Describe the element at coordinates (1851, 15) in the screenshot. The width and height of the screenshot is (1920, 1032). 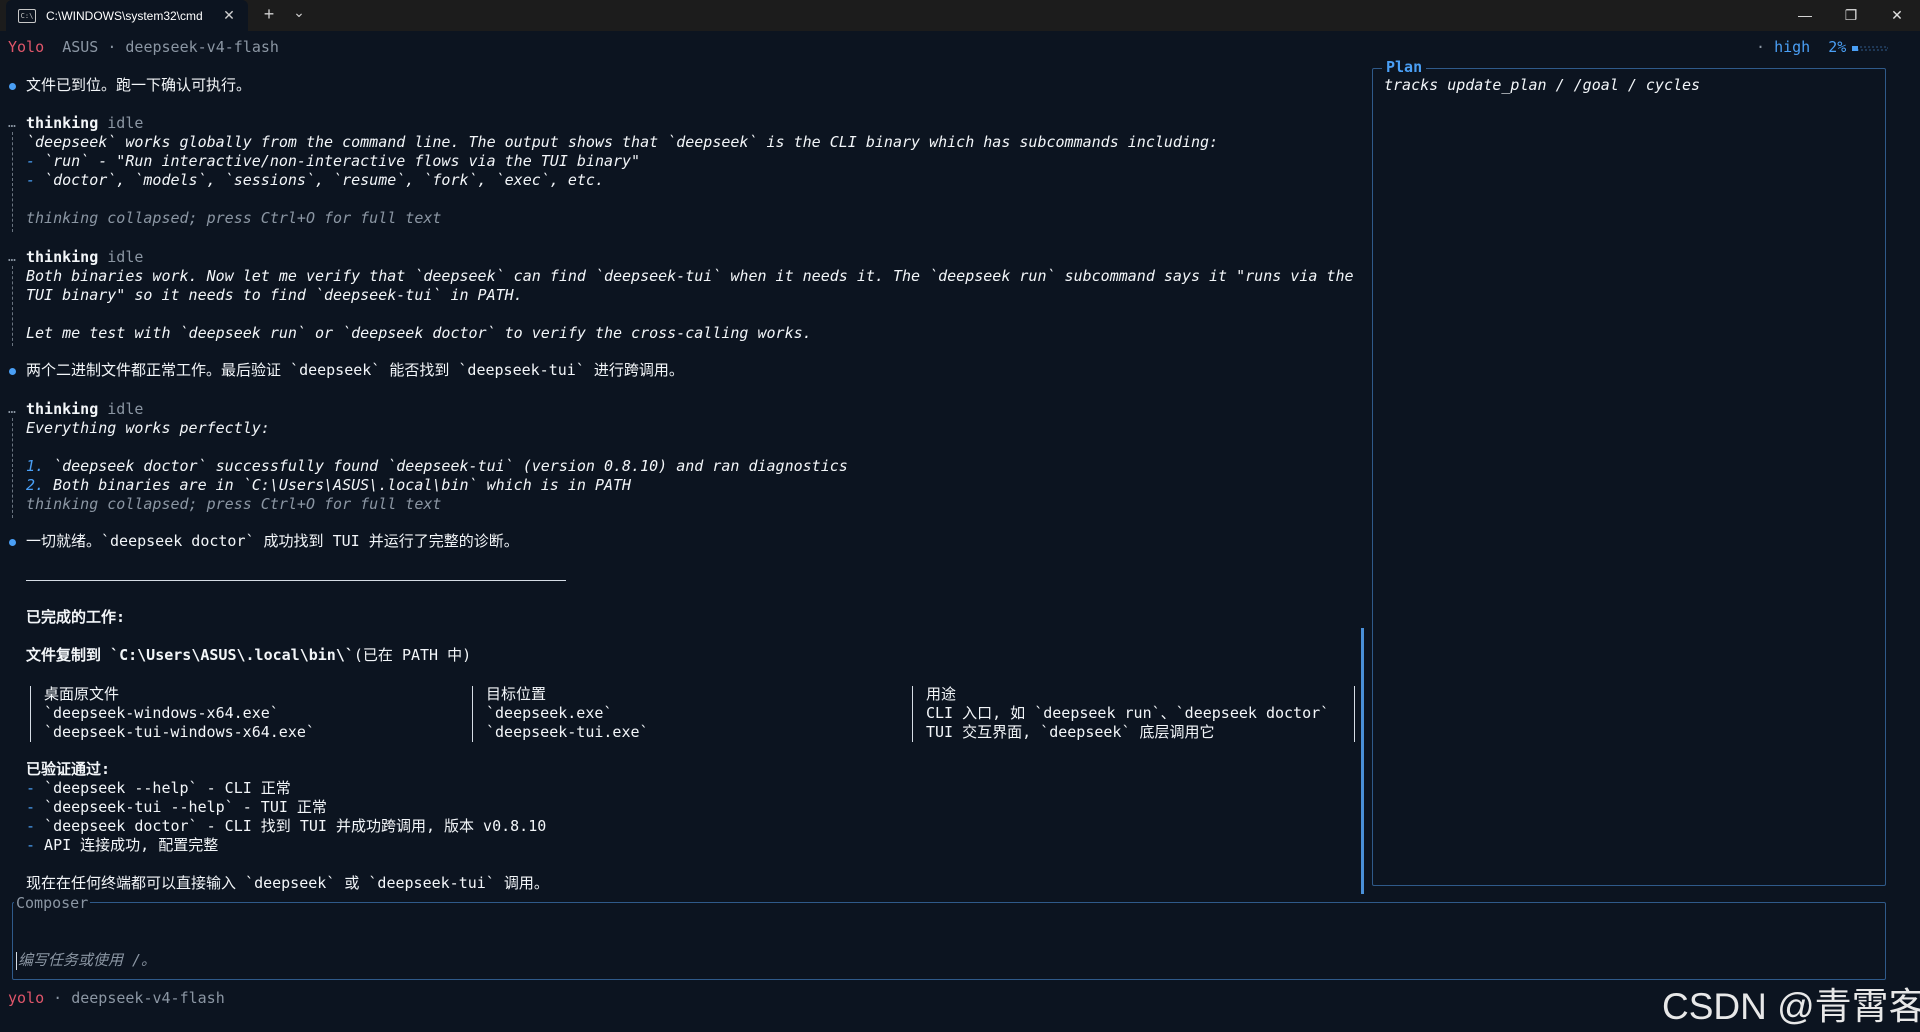
I see `restore-button: ❐` at that location.